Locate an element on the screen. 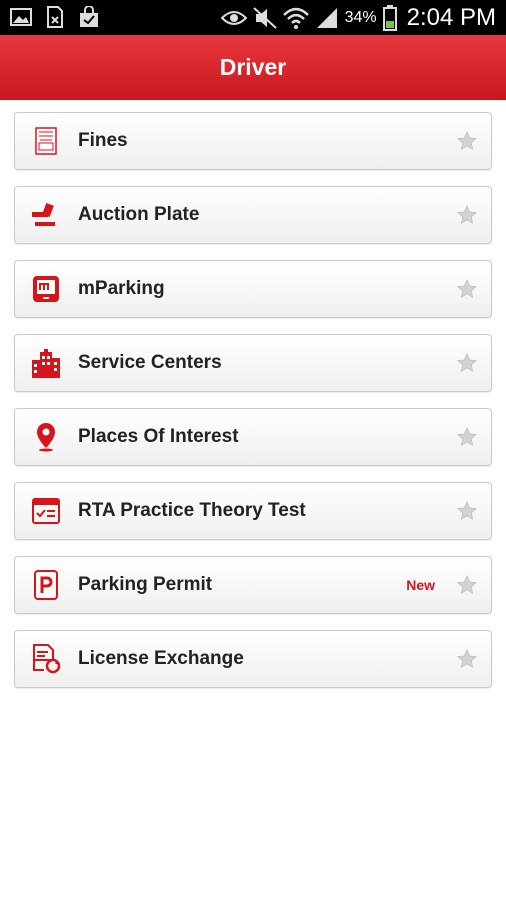 This screenshot has width=506, height=900. buildings-icon is located at coordinates (46, 363).